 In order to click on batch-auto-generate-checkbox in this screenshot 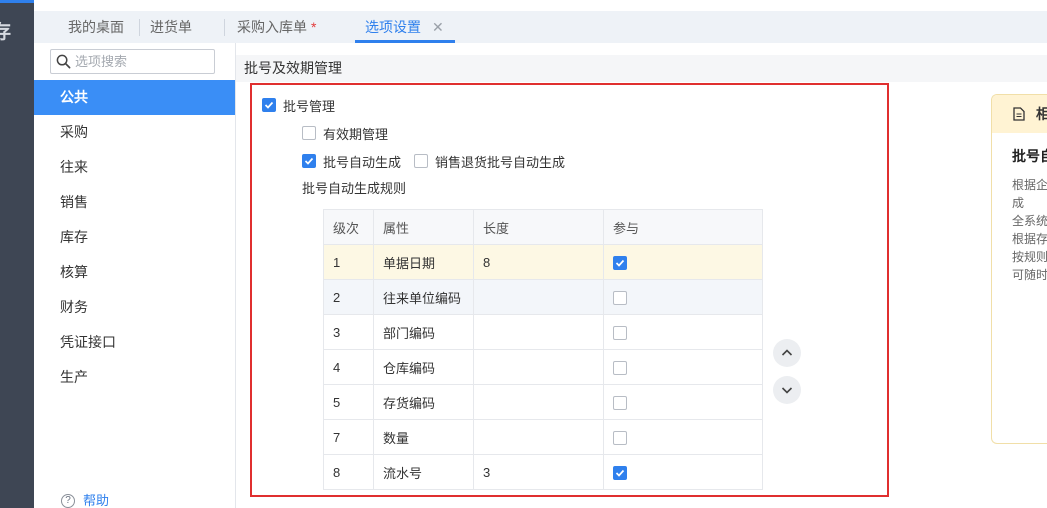, I will do `click(309, 161)`.